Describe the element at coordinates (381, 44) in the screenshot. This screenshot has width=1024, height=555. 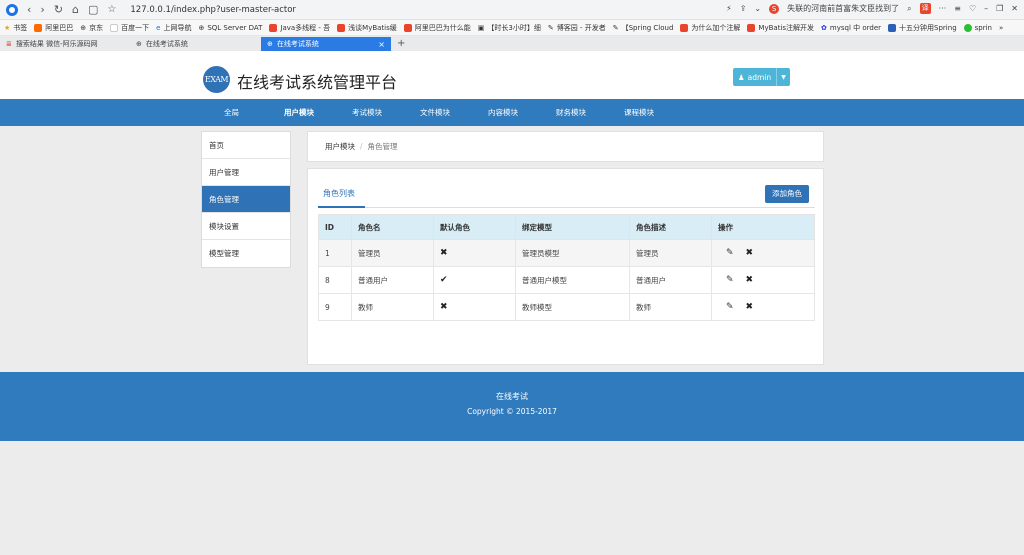
I see `close-tab-icon: ×` at that location.